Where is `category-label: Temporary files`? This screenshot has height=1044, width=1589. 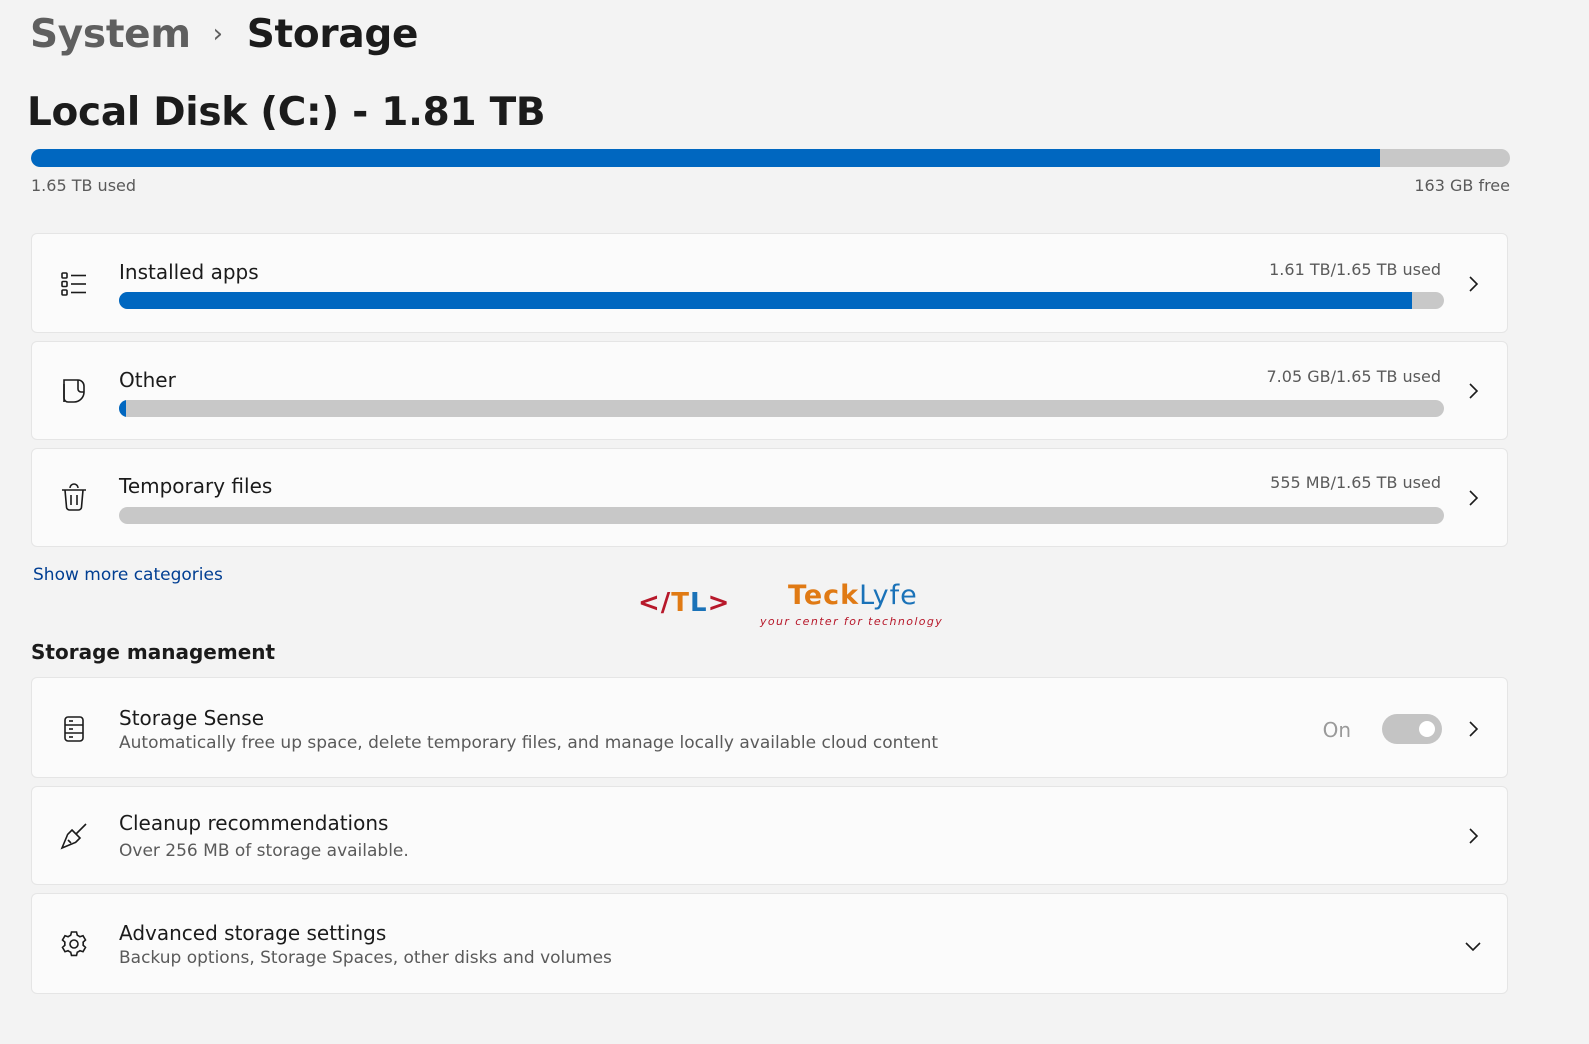
category-label: Temporary files is located at coordinates (196, 486).